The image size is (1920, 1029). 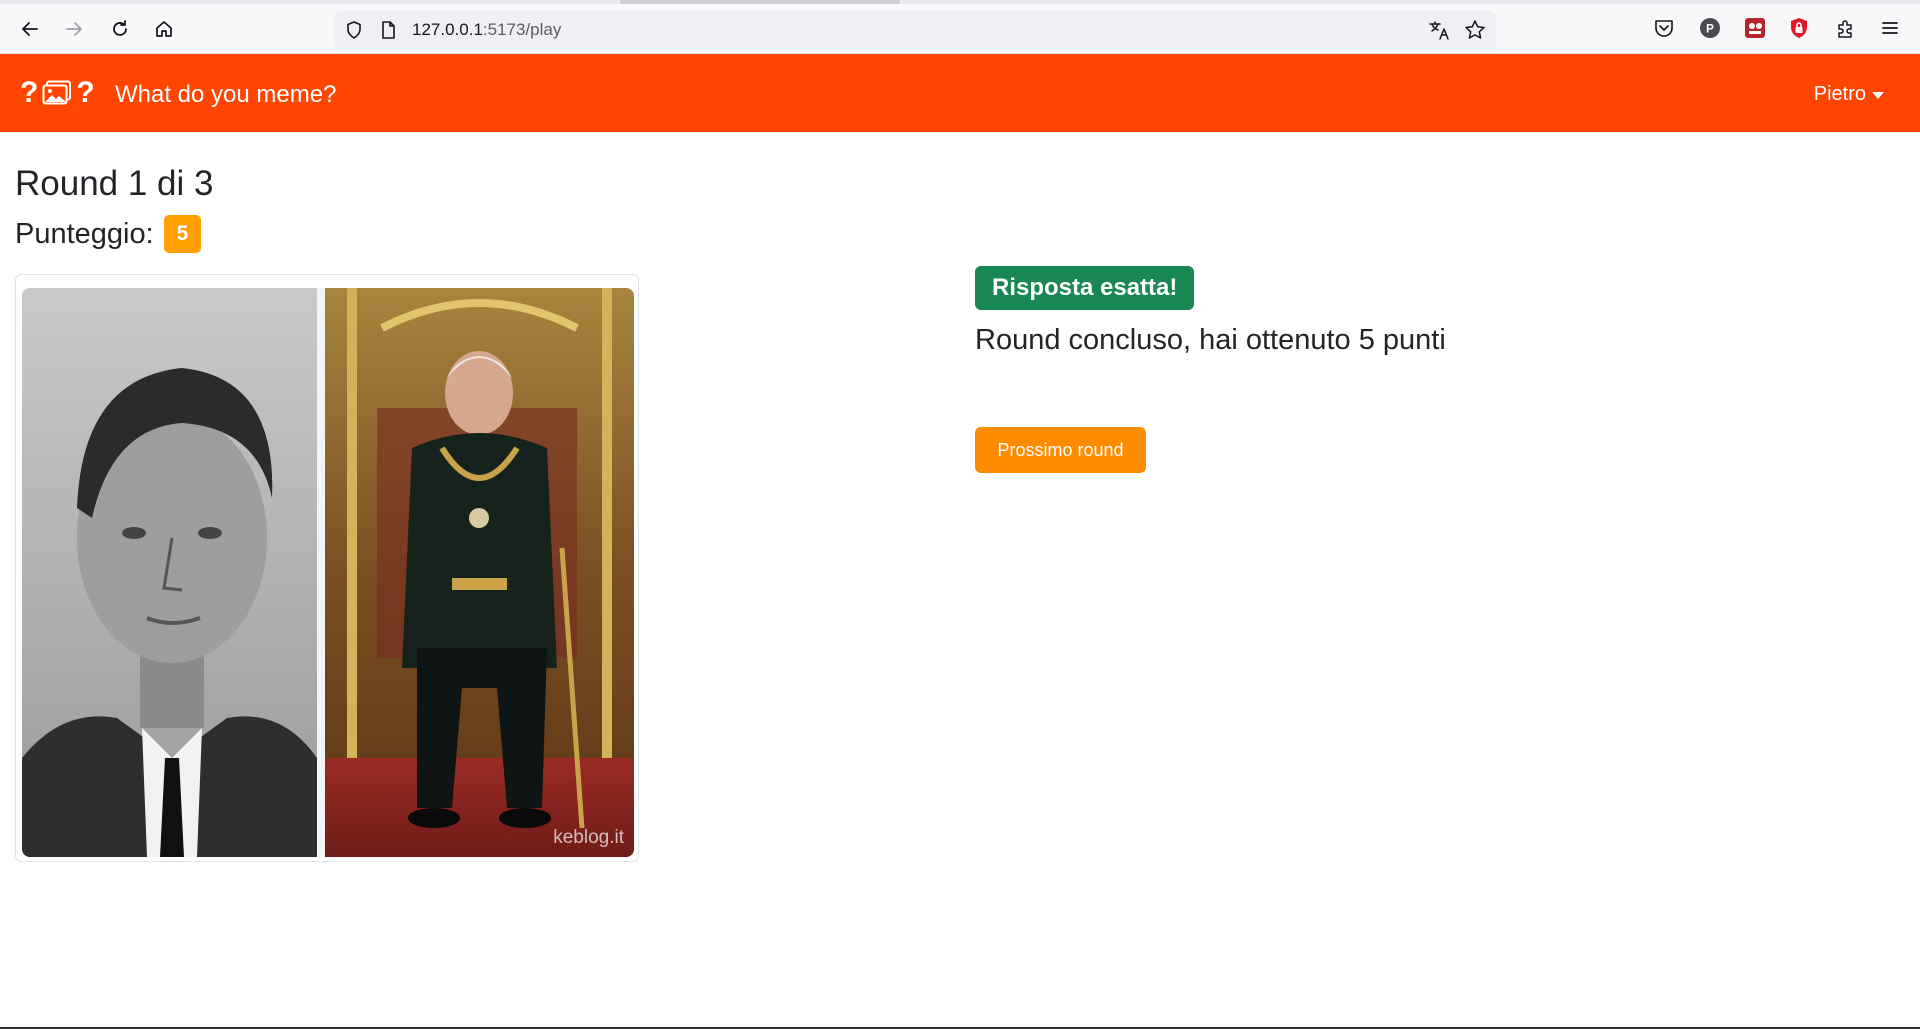 What do you see at coordinates (182, 234) in the screenshot?
I see `score-badge: 5` at bounding box center [182, 234].